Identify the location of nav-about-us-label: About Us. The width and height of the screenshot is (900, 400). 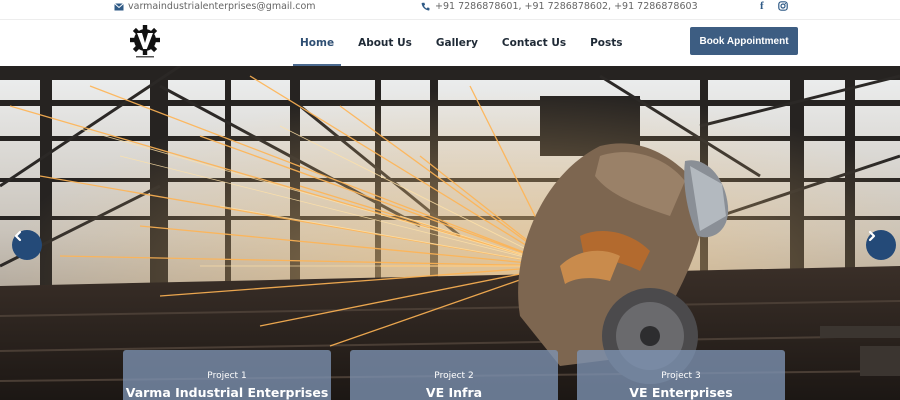
(385, 43).